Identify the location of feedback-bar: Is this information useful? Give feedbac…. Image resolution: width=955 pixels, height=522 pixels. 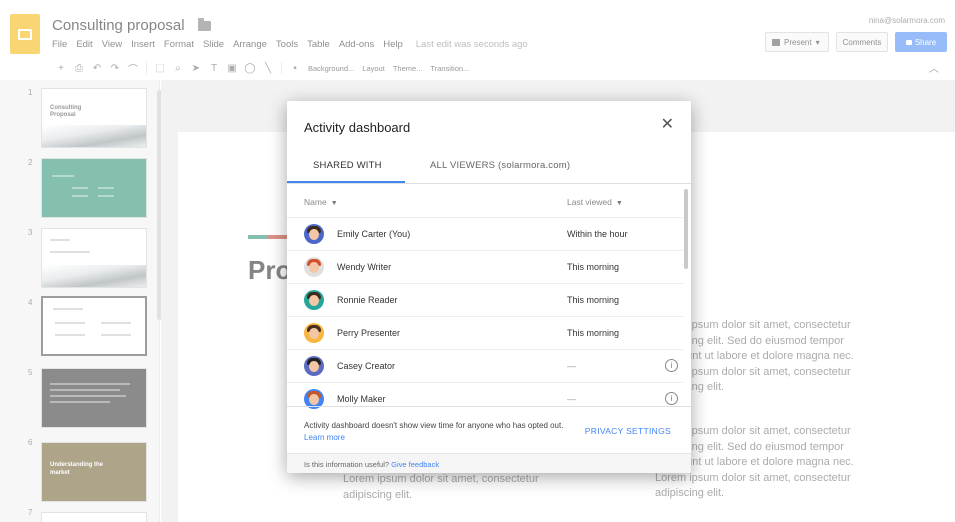
(489, 463).